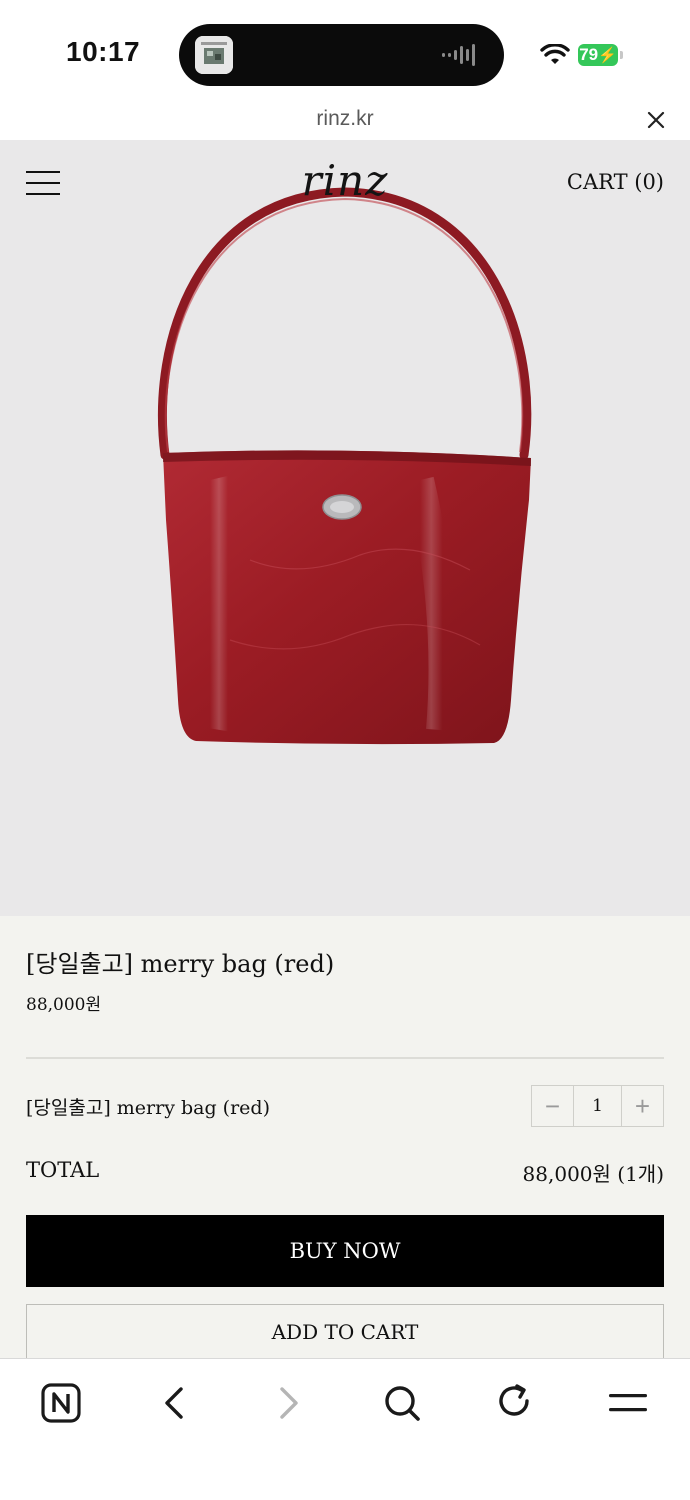 This screenshot has height=1500, width=690. I want to click on quantity-value: 1, so click(597, 1106).